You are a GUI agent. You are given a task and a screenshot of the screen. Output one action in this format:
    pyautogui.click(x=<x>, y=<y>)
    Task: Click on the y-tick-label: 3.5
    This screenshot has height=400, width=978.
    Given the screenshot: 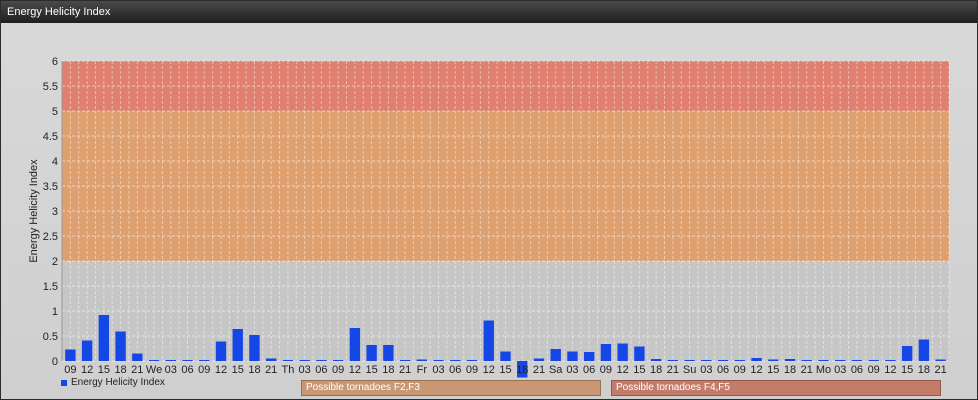 What is the action you would take?
    pyautogui.click(x=50, y=187)
    